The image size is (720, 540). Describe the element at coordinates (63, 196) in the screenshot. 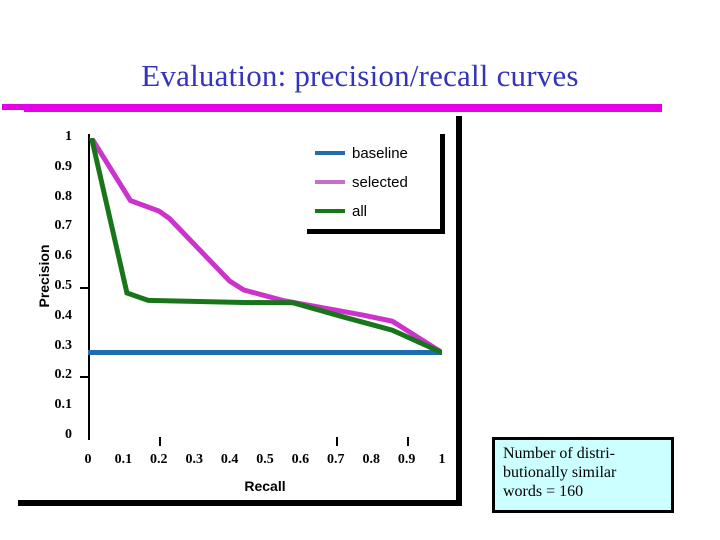

I see `y-axis-label: 0.8` at that location.